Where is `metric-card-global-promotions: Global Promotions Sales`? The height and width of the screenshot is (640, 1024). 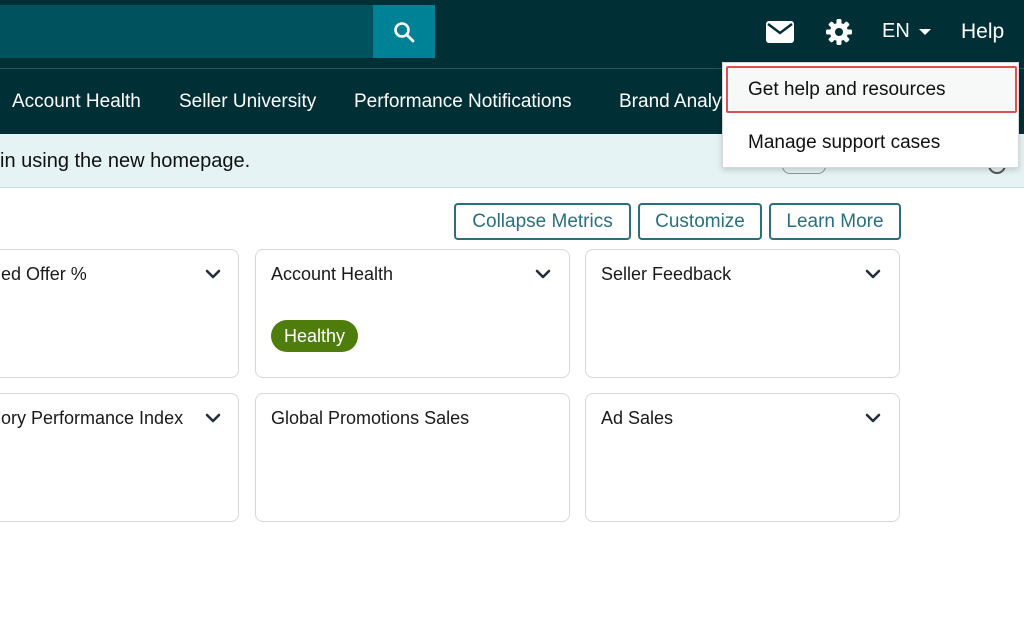
metric-card-global-promotions: Global Promotions Sales is located at coordinates (412, 457).